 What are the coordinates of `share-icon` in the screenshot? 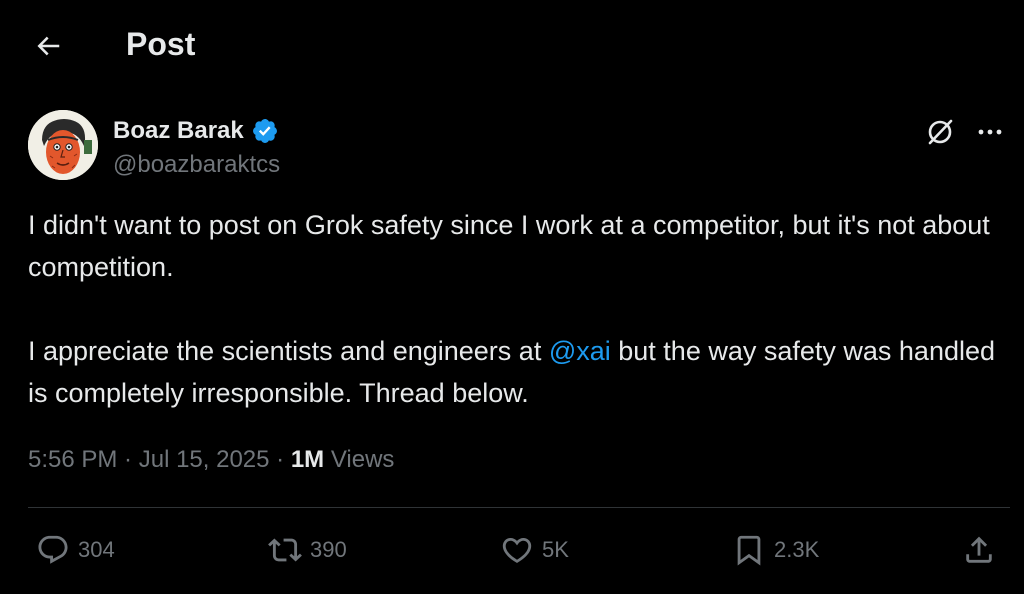 It's located at (979, 549).